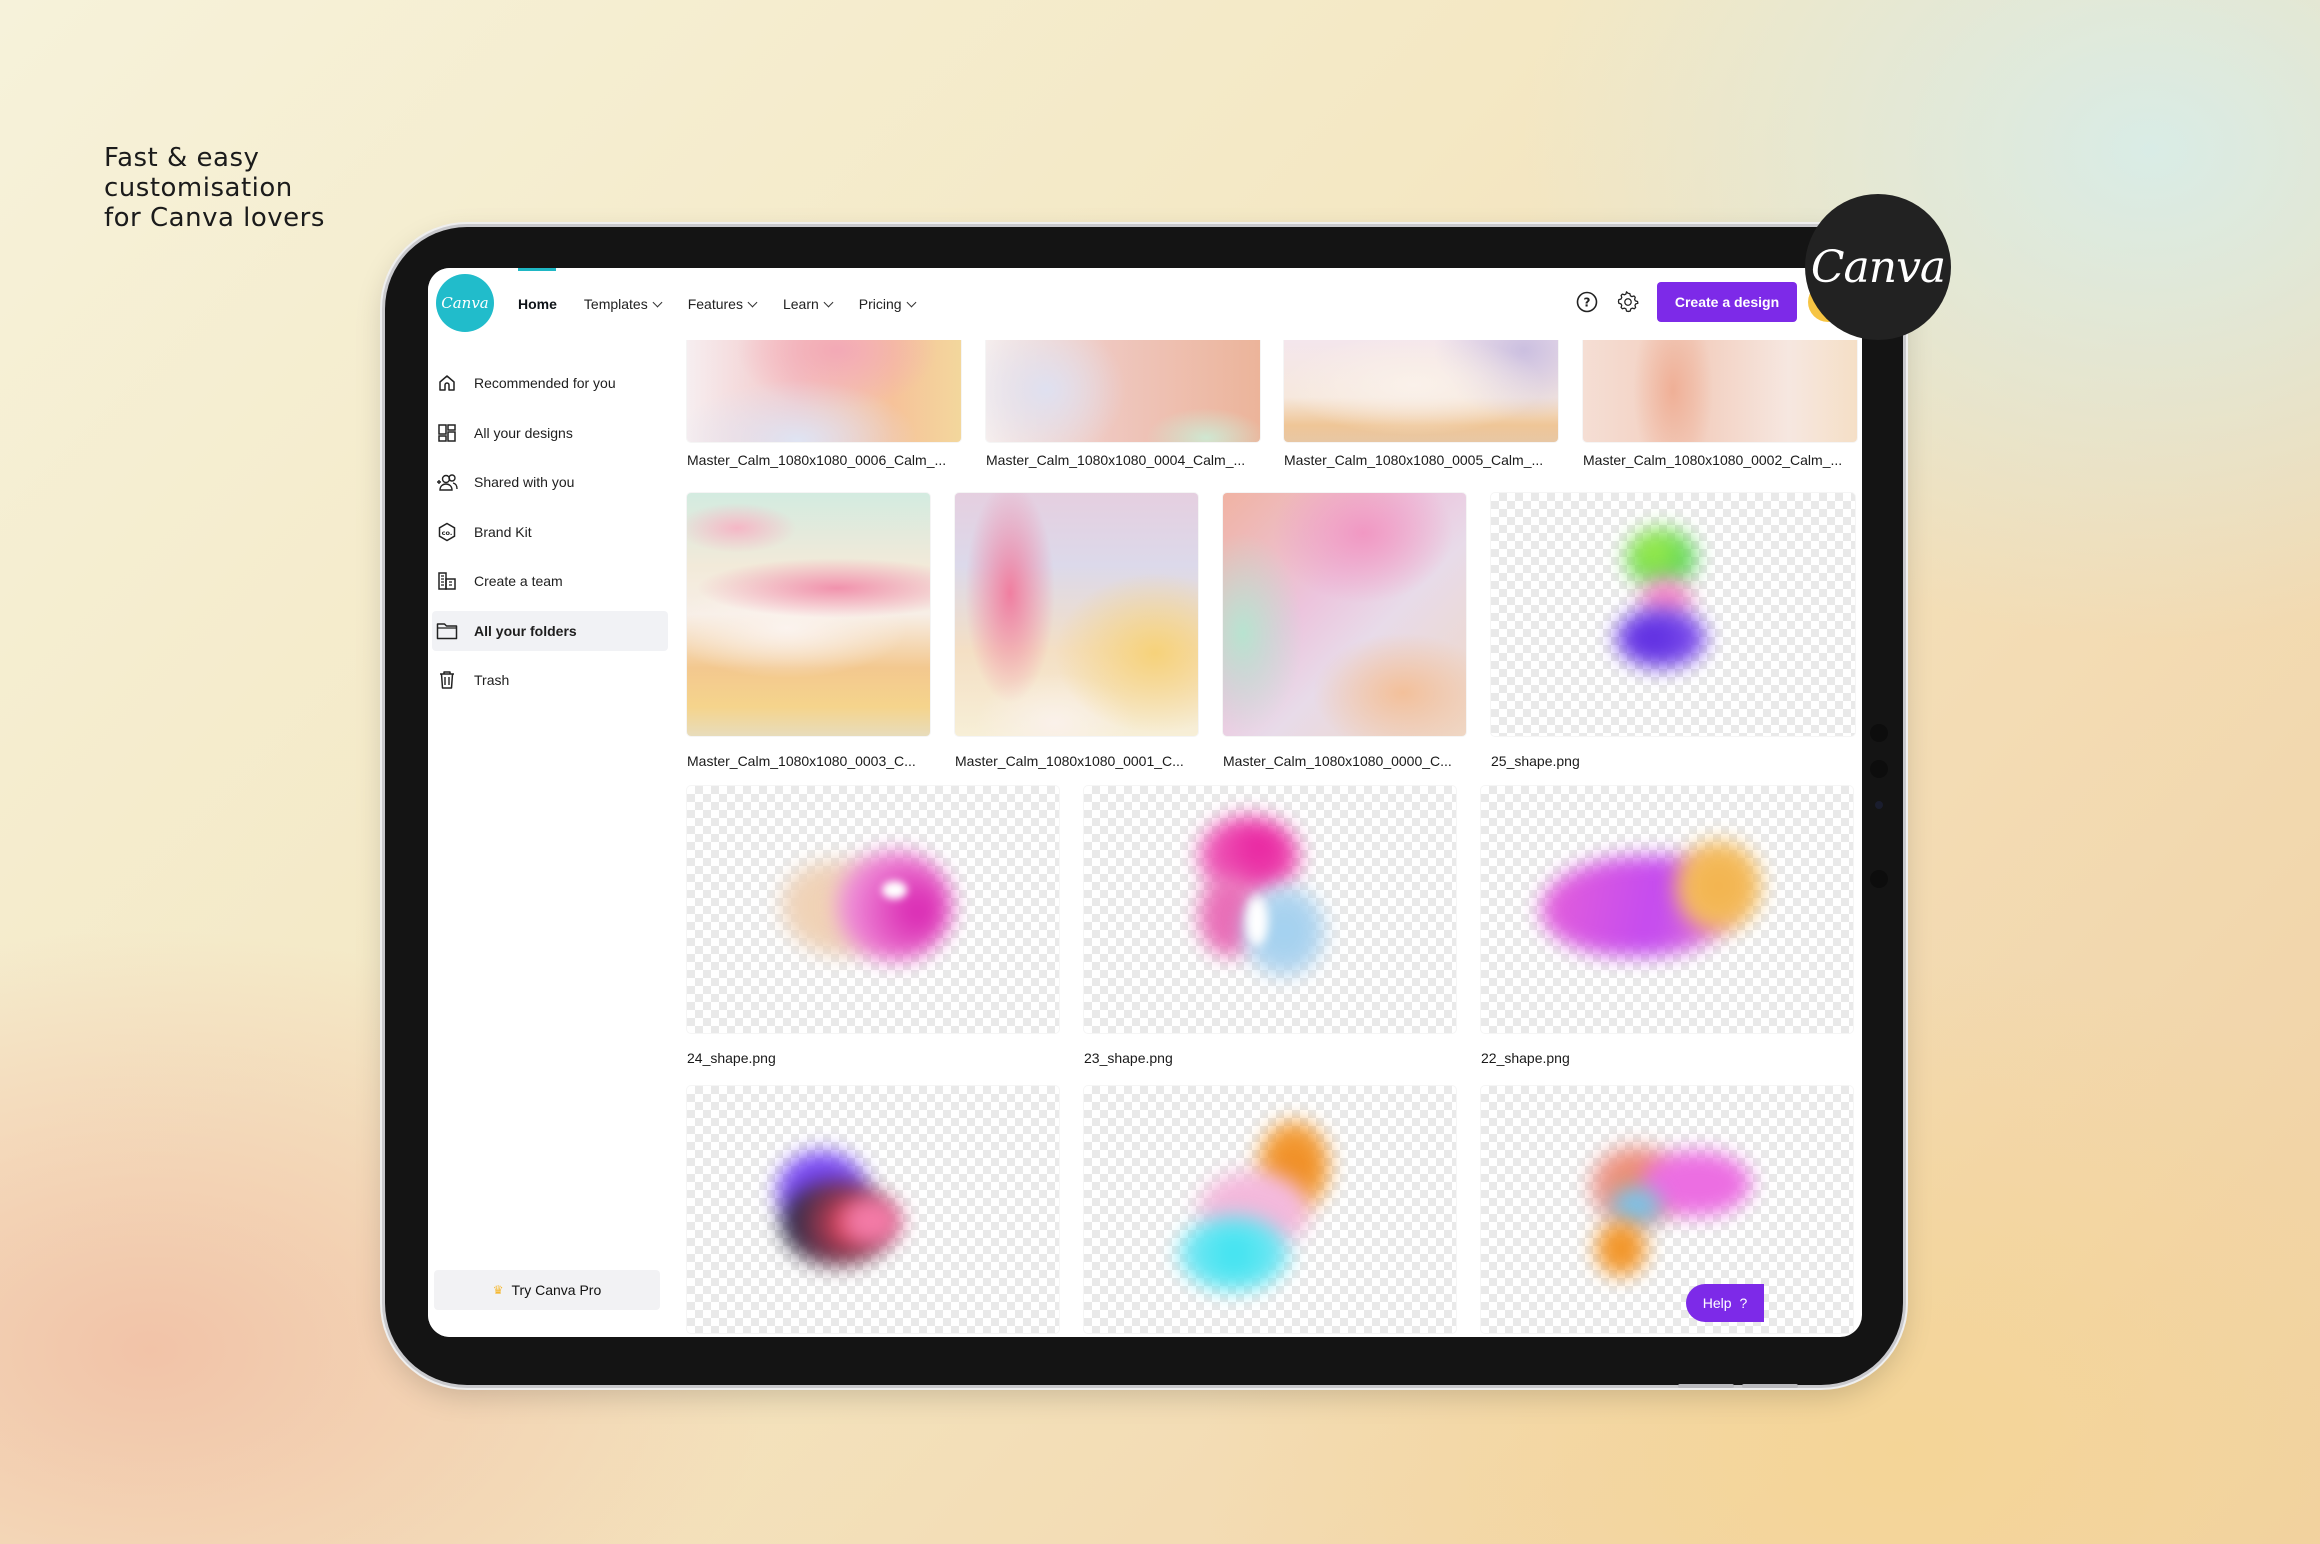 The height and width of the screenshot is (1544, 2320). Describe the element at coordinates (1535, 761) in the screenshot. I see `file-name: 25_shape.png` at that location.